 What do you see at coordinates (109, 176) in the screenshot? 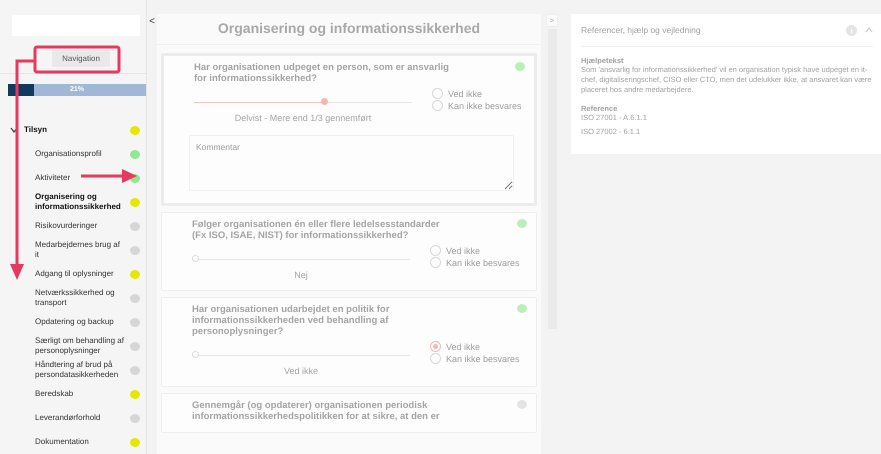
I see `annotation-arrow` at bounding box center [109, 176].